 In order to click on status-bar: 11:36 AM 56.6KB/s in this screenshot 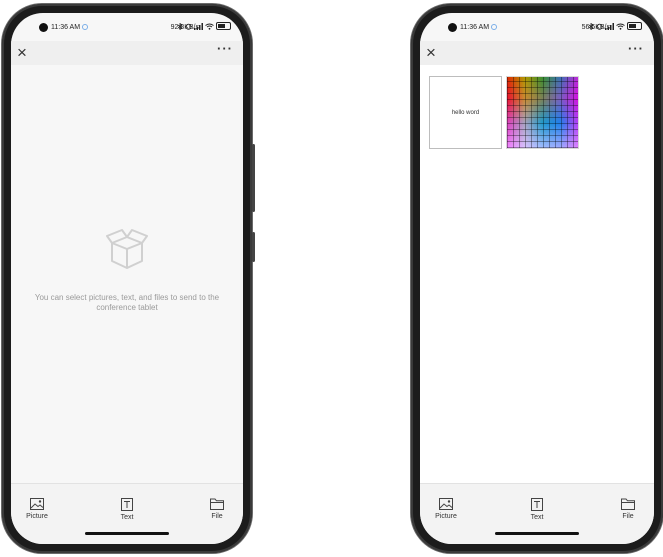, I will do `click(537, 27)`.